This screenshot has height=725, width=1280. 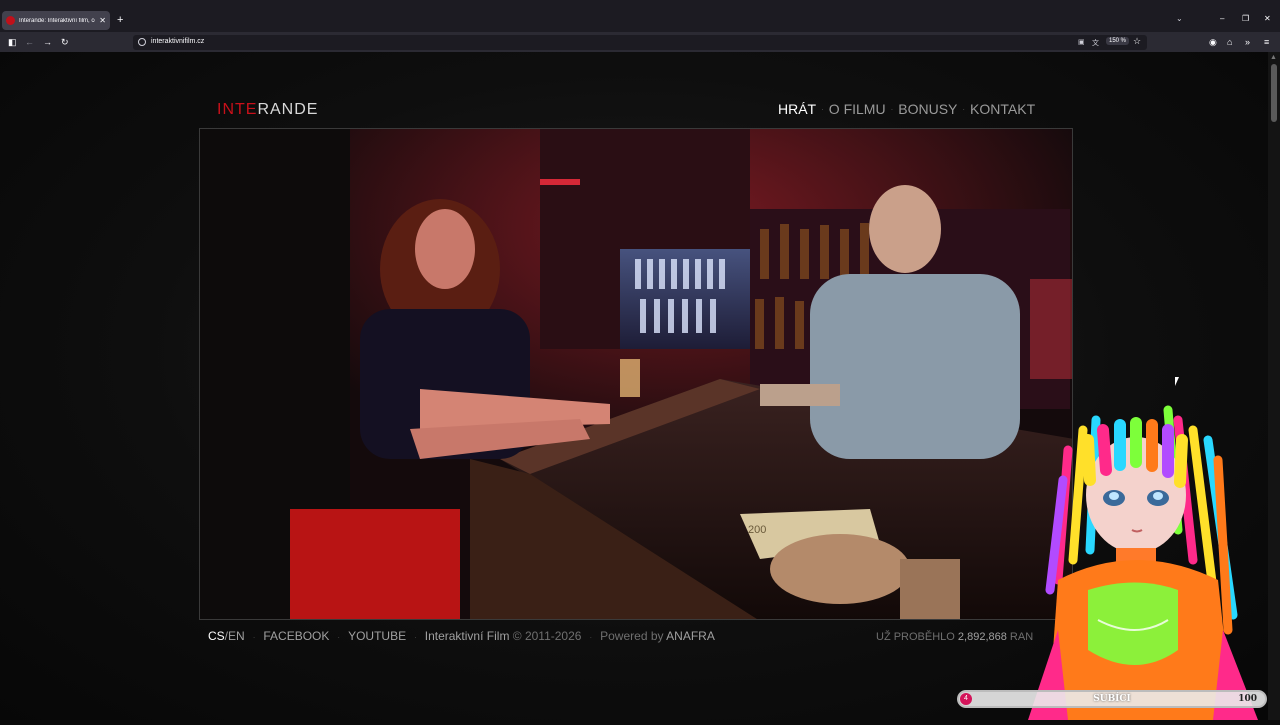 What do you see at coordinates (377, 636) in the screenshot?
I see `youtube-link: YOUTUBE` at bounding box center [377, 636].